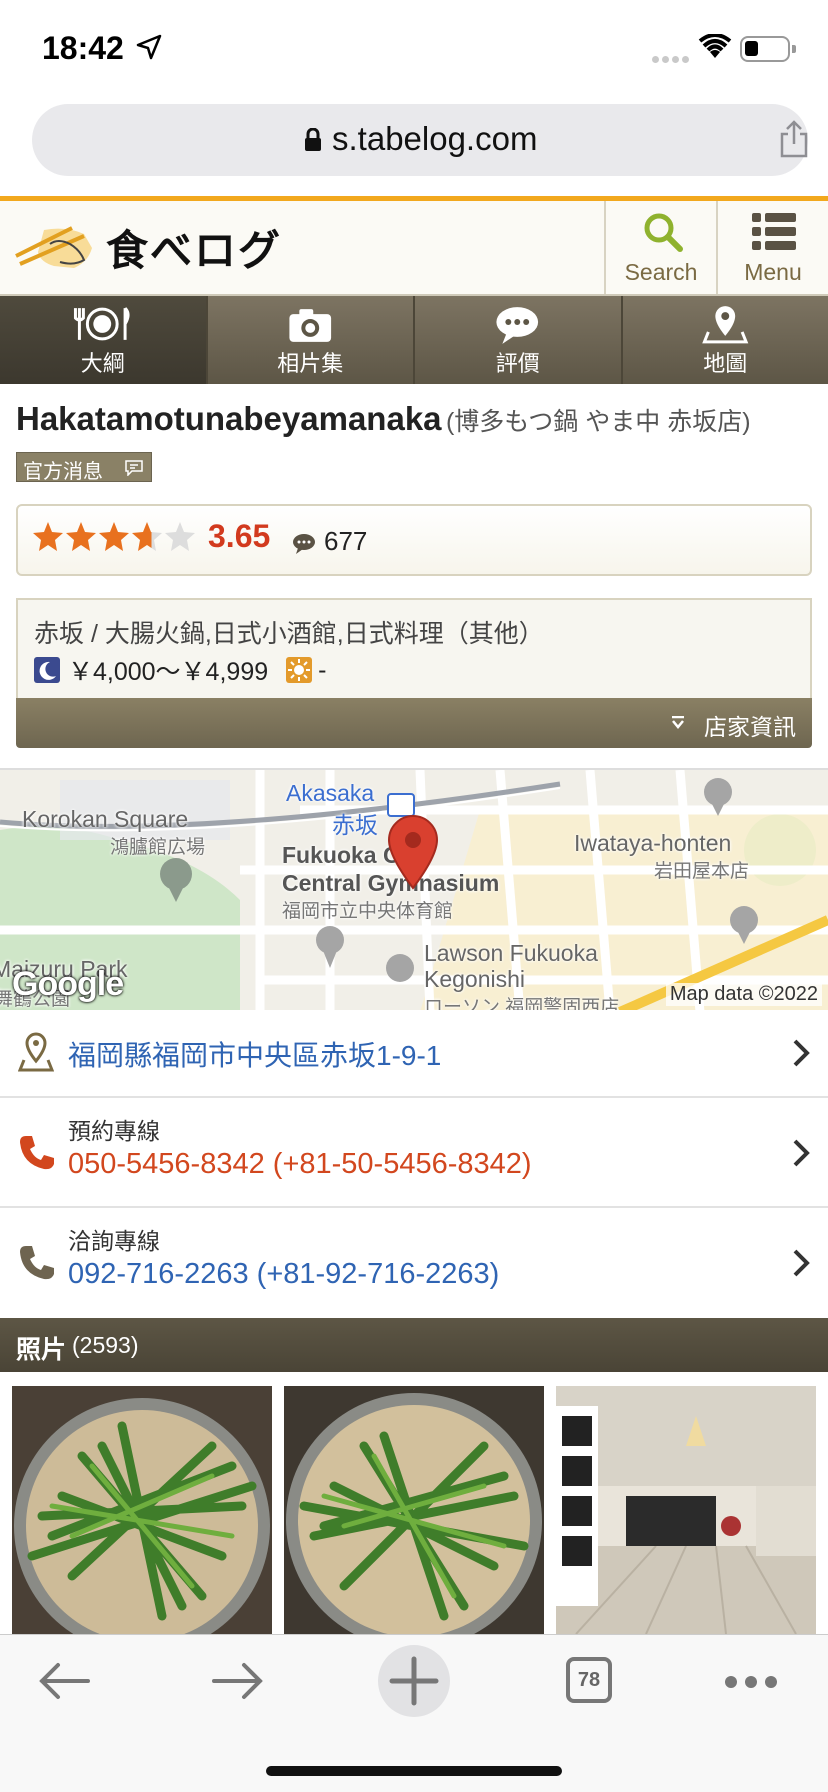 The height and width of the screenshot is (1792, 828). Describe the element at coordinates (105, 819) in the screenshot. I see `map-label-korokan: Korokan Square` at that location.